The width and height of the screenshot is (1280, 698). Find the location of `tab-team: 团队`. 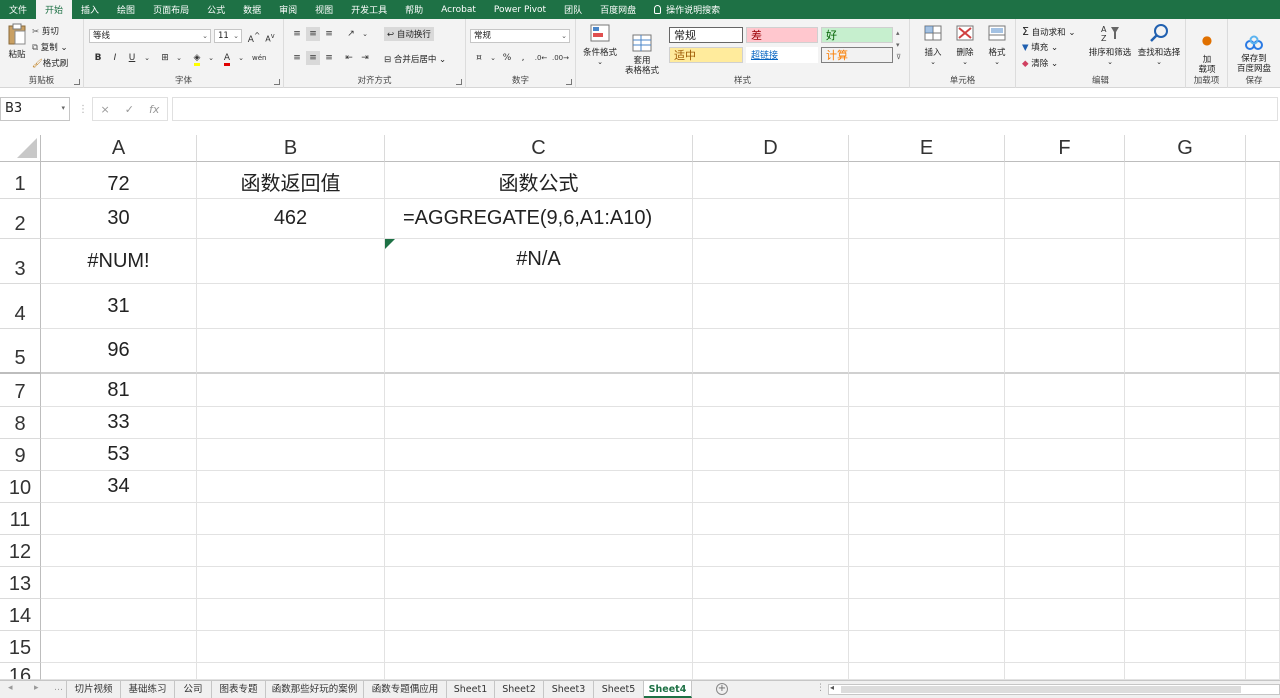

tab-team: 团队 is located at coordinates (573, 9).